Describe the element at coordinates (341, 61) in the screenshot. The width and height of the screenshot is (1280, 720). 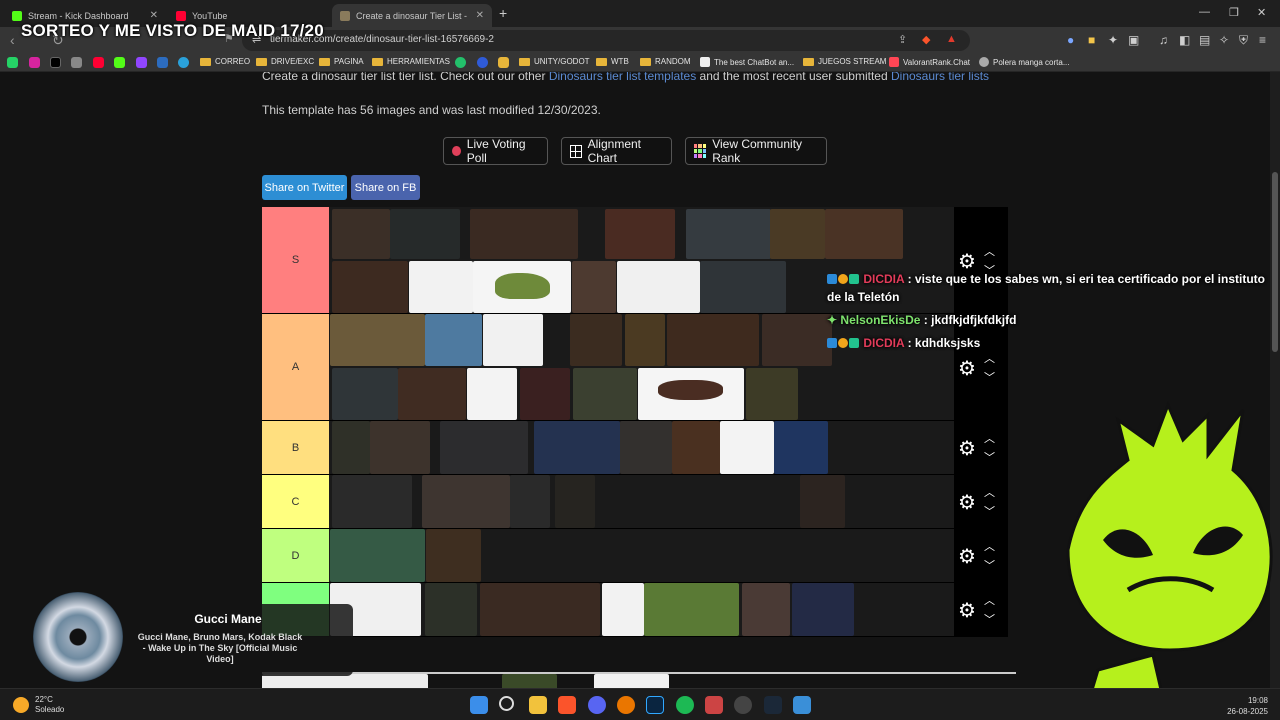
I see `bookmark-folder: PAGINA` at that location.